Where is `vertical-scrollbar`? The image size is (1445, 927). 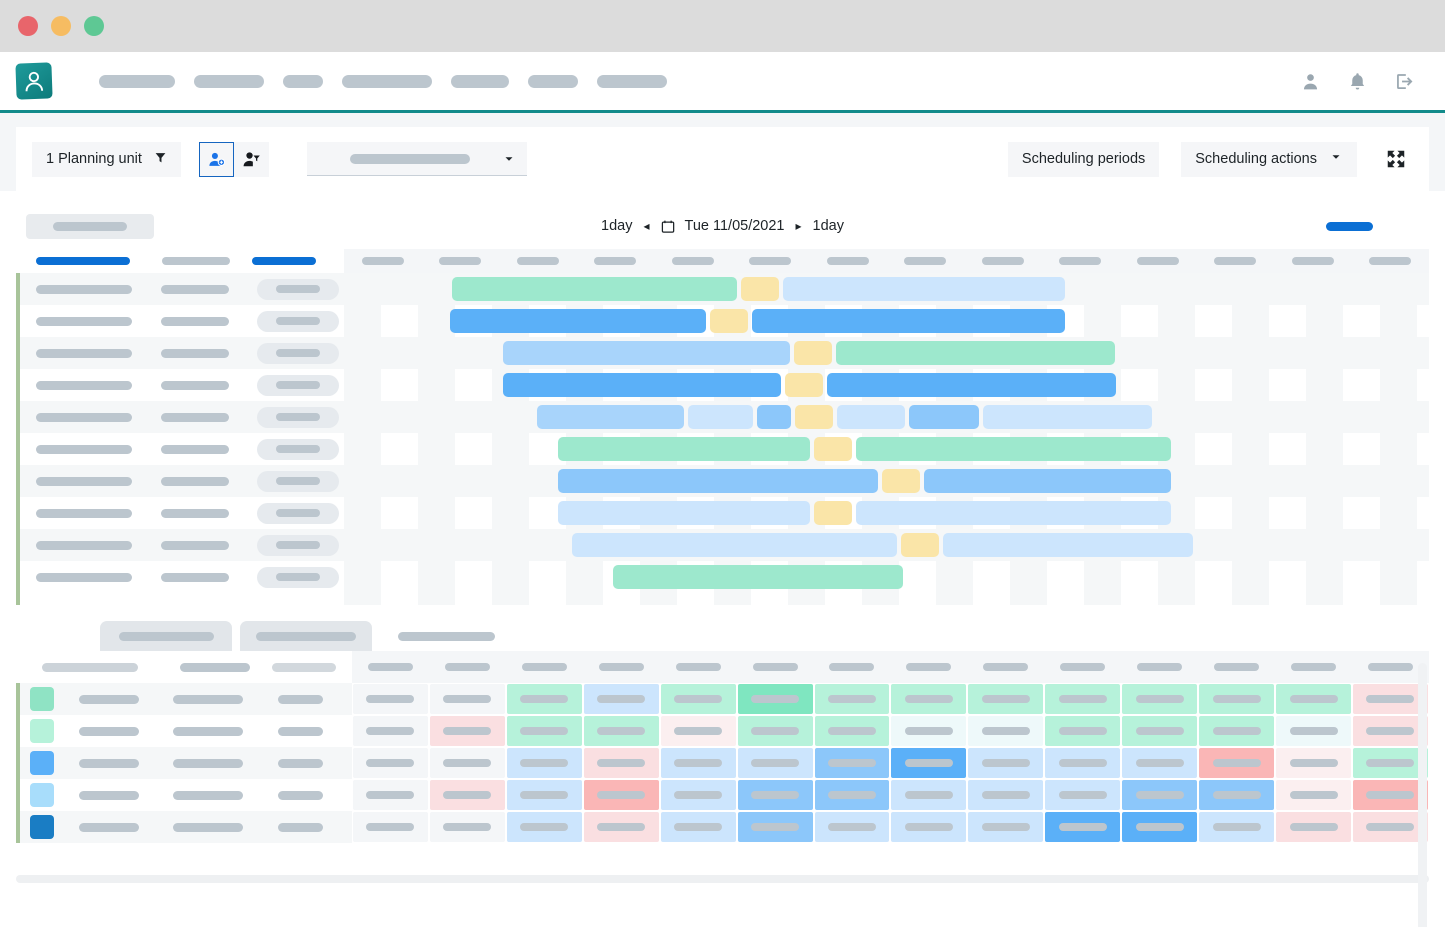
vertical-scrollbar is located at coordinates (1422, 795).